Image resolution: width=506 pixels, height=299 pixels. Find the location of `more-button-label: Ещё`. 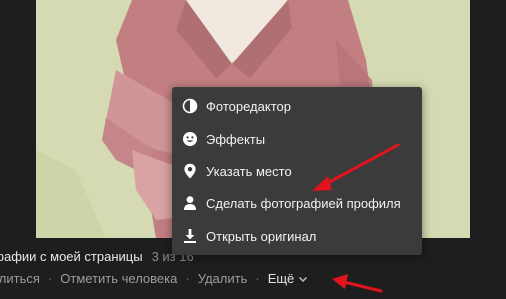

more-button-label: Ещё is located at coordinates (281, 278).